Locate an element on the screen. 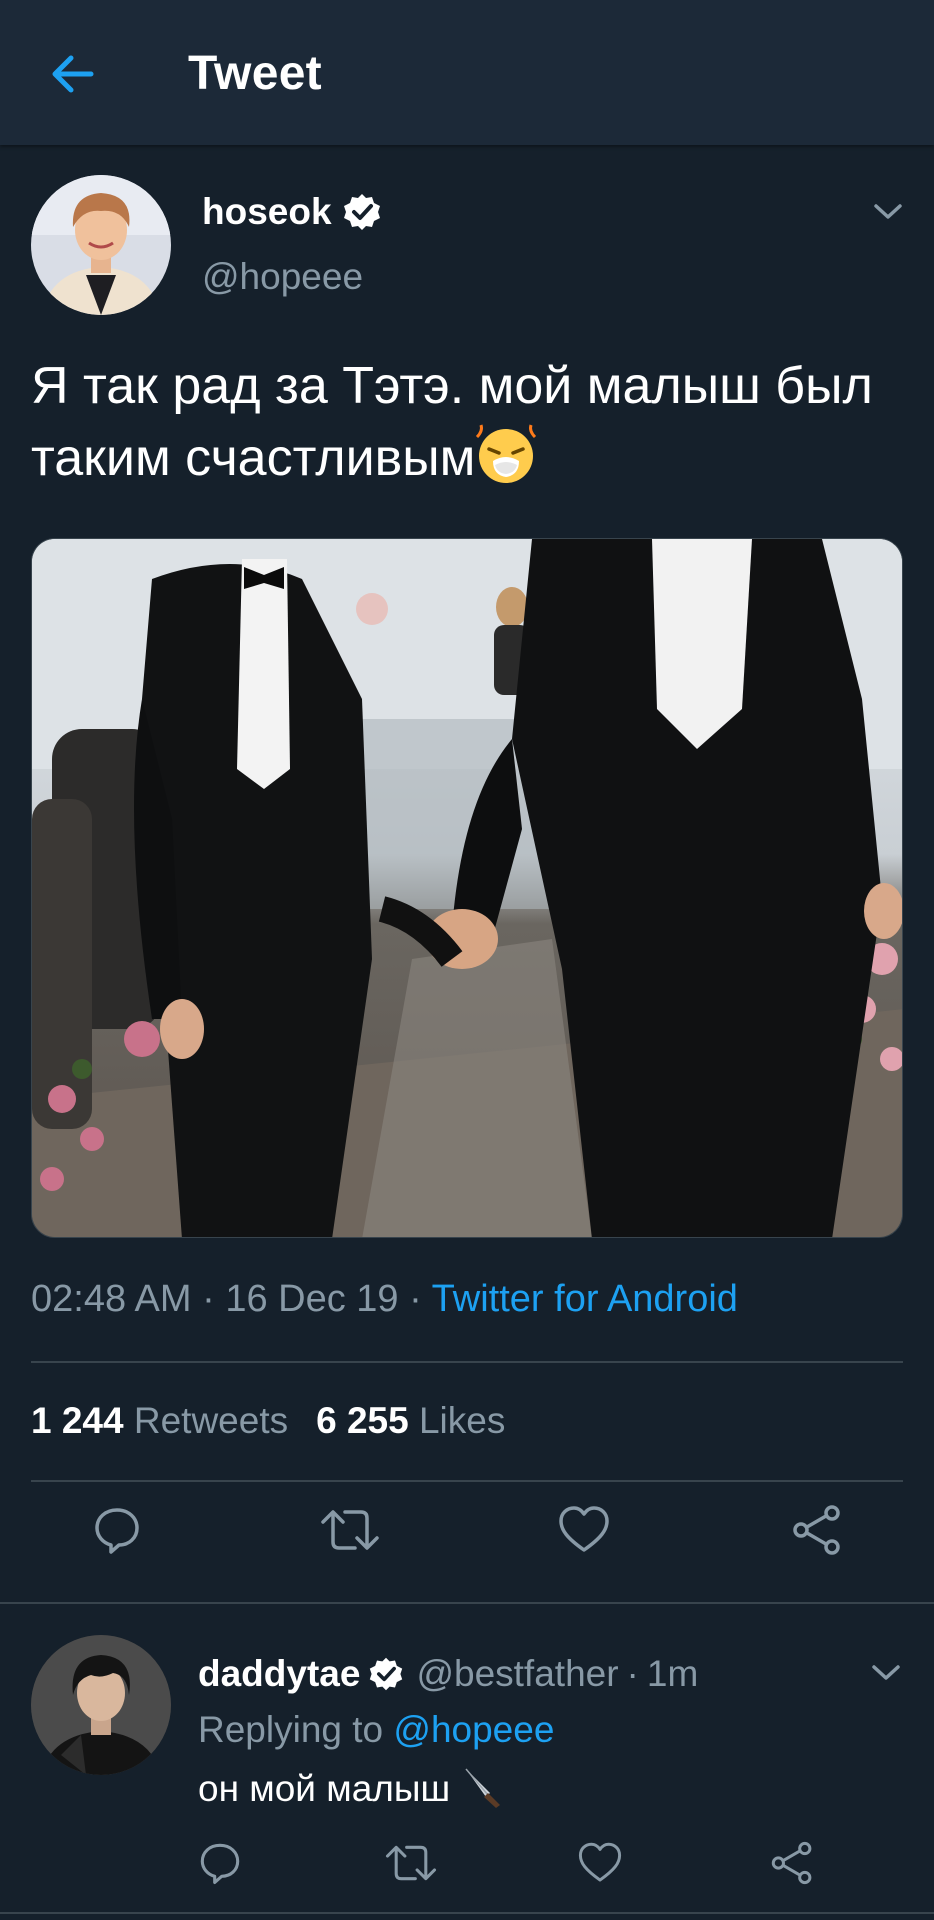 The image size is (934, 1920). top-bar: Tweet is located at coordinates (467, 72).